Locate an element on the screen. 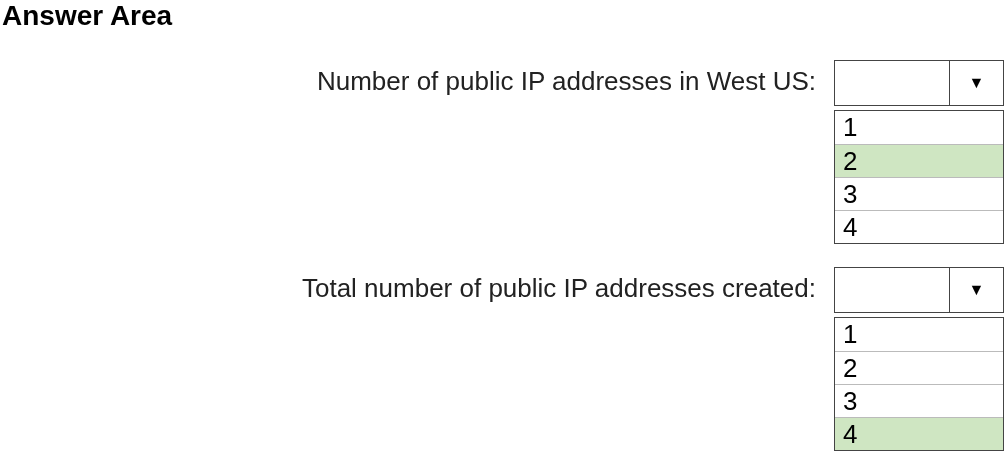 This screenshot has width=1007, height=454. dropdown-option: 2 is located at coordinates (919, 160).